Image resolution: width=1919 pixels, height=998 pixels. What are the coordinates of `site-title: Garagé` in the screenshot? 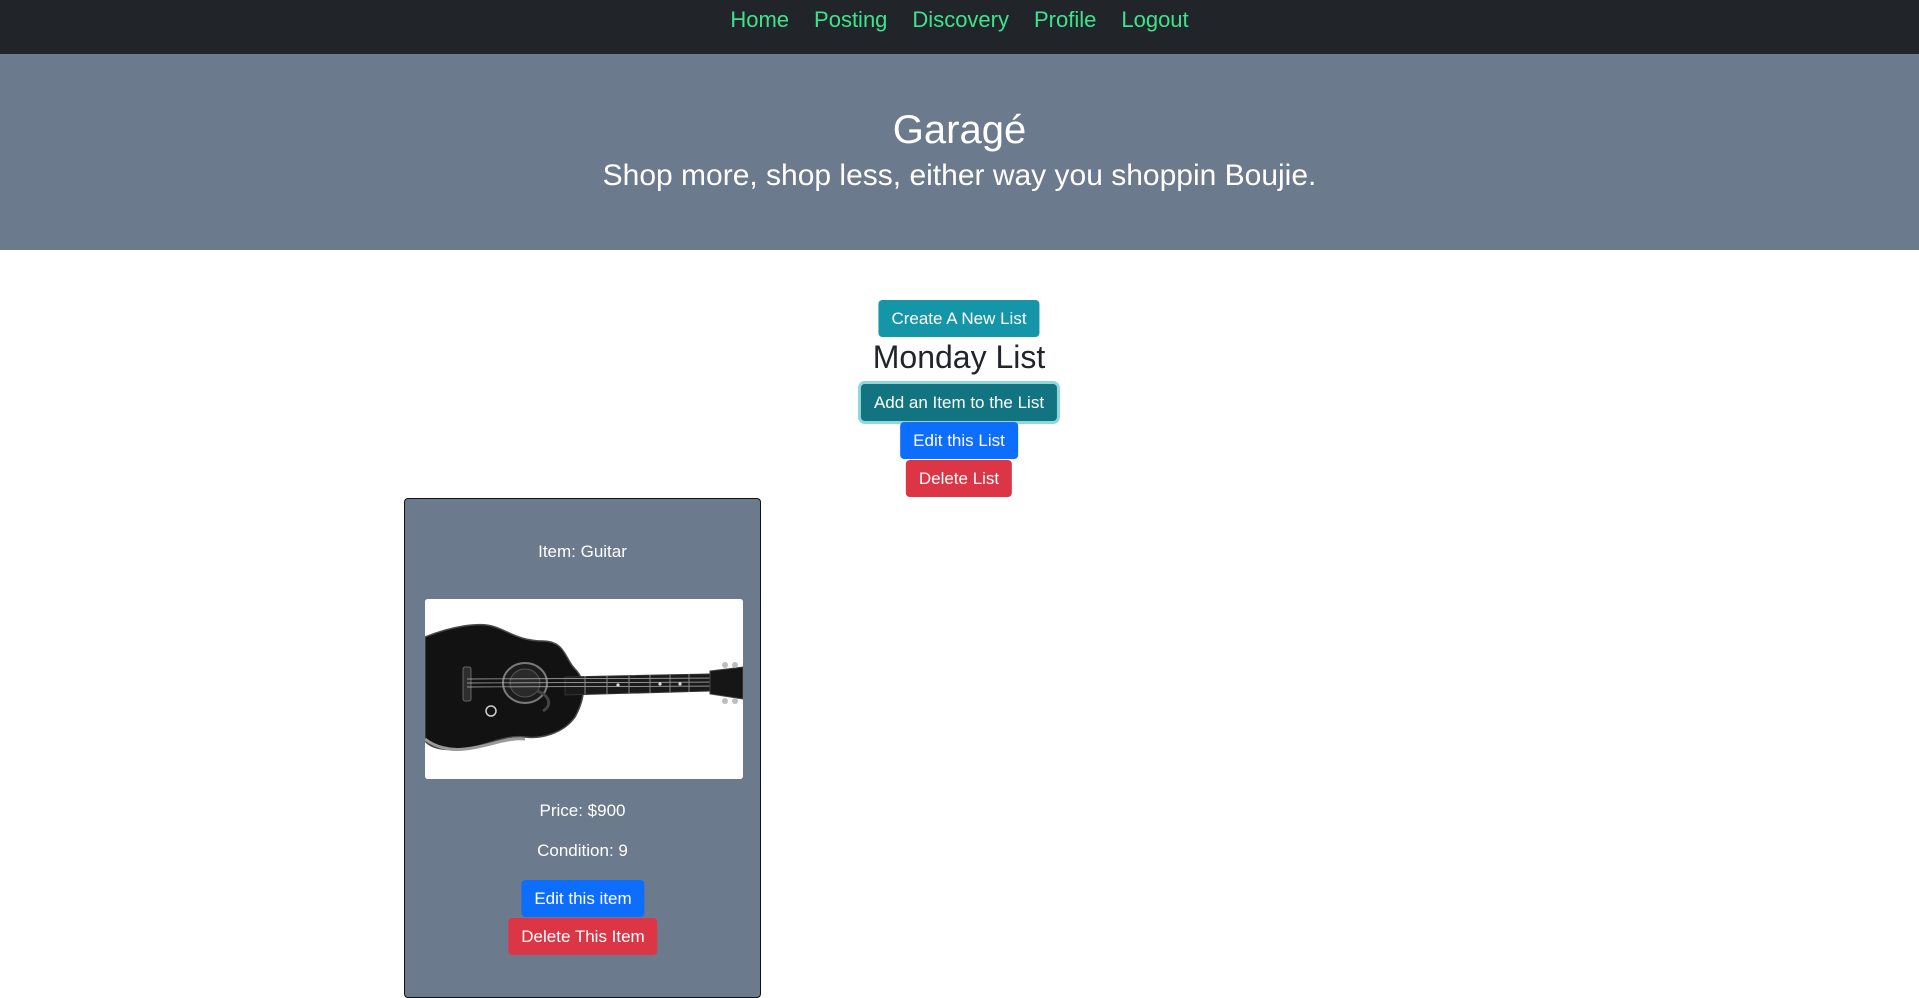 It's located at (959, 130).